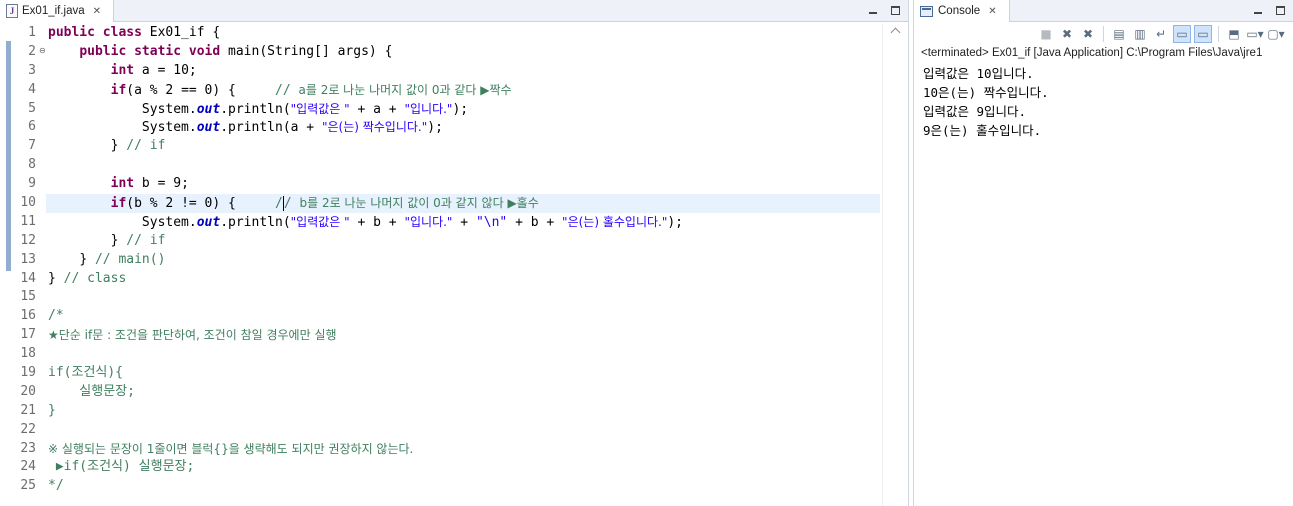  Describe the element at coordinates (884, 10) in the screenshot. I see `editor-pane-controls` at that location.